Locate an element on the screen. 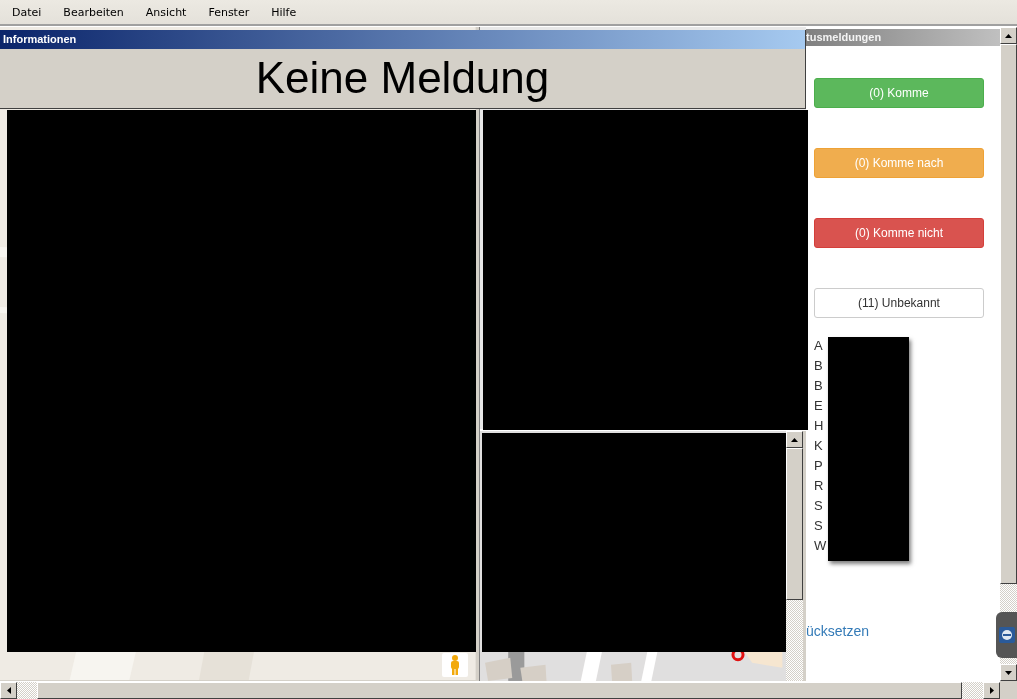  arrow-left-icon is located at coordinates (8, 690).